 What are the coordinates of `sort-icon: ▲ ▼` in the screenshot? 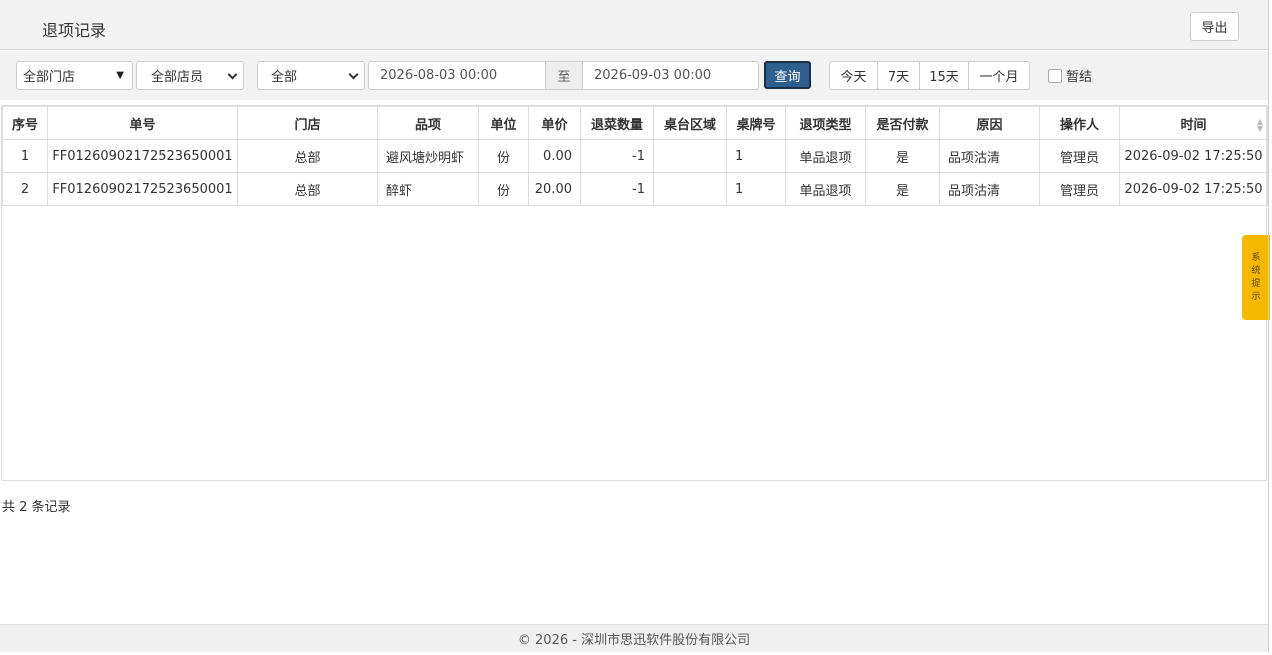 It's located at (1260, 125).